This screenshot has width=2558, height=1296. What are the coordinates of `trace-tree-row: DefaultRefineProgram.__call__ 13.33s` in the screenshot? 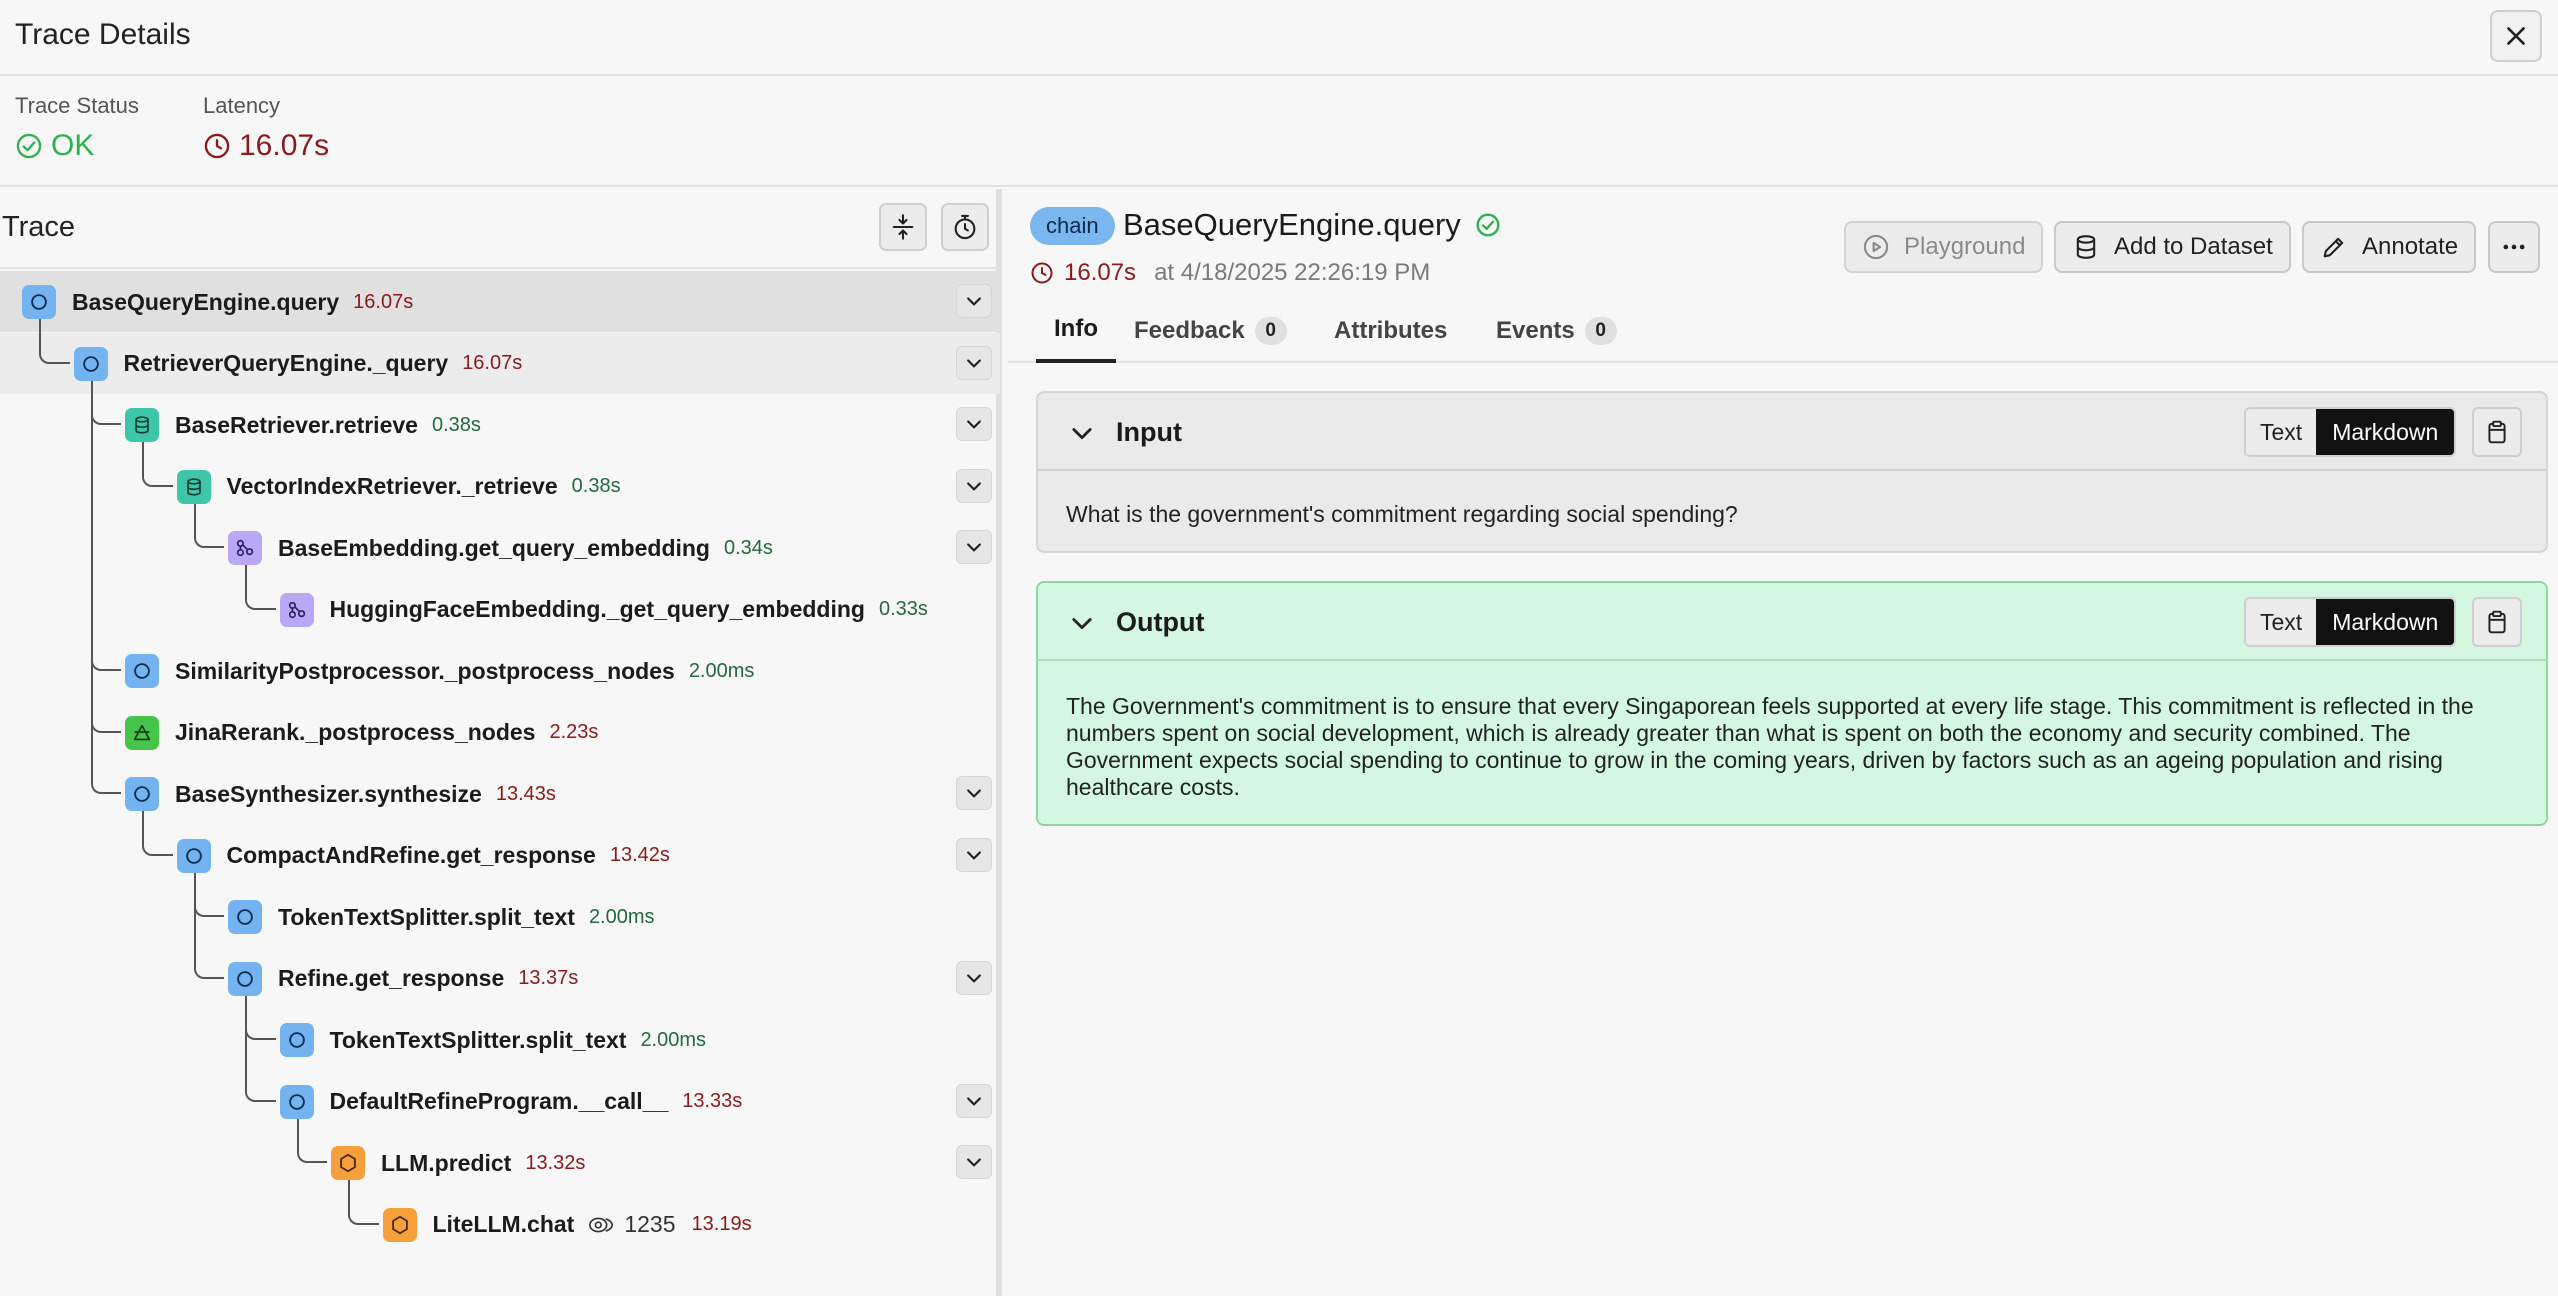 It's located at (500, 1063).